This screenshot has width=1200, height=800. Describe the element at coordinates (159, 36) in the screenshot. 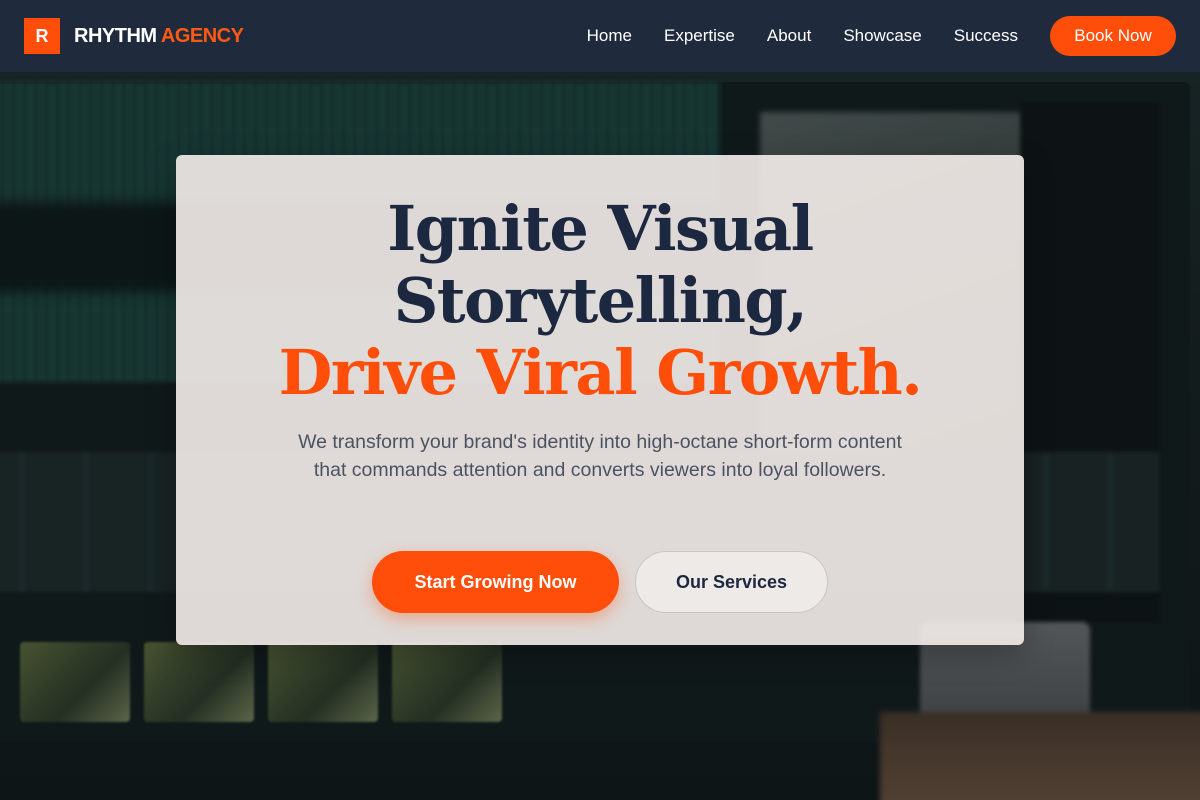

I see `brand-name: RHYTHM AGENCY` at that location.